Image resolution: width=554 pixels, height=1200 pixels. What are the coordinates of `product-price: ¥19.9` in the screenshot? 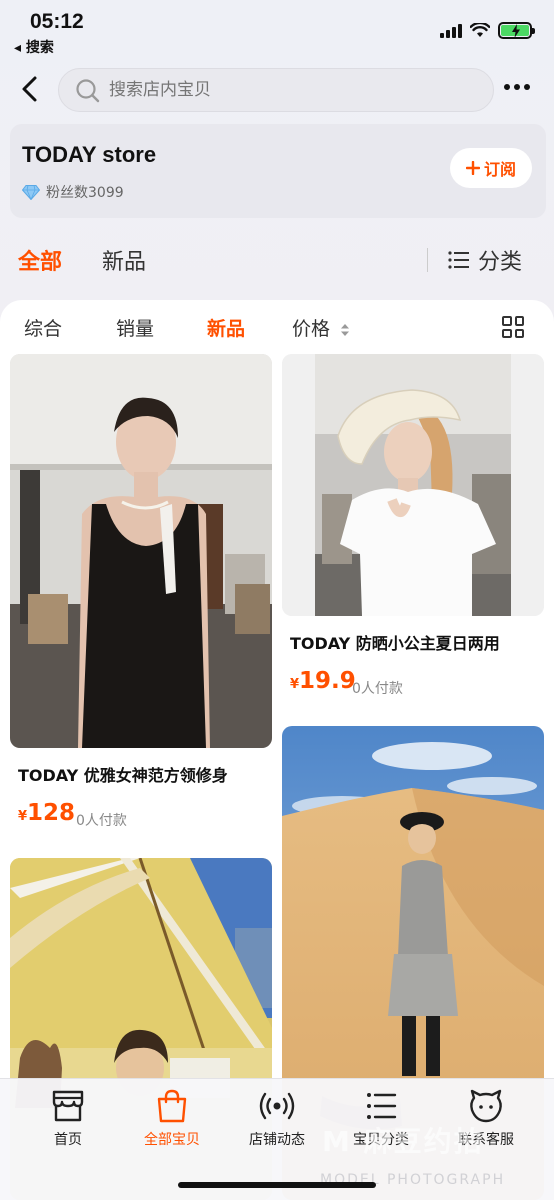 It's located at (323, 681).